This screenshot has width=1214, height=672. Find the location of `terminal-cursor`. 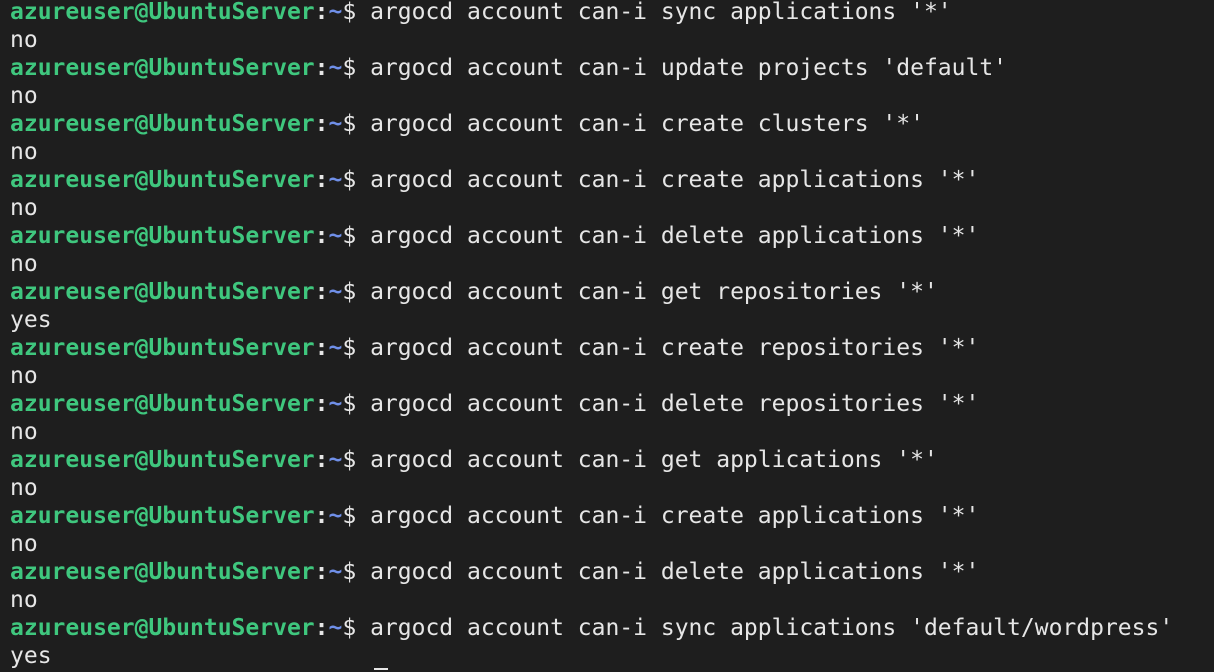

terminal-cursor is located at coordinates (381, 669).